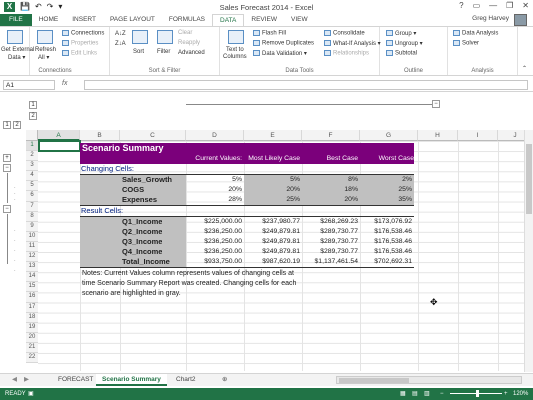 The width and height of the screenshot is (533, 400). I want to click on col-outline-level-1: 1, so click(7, 125).